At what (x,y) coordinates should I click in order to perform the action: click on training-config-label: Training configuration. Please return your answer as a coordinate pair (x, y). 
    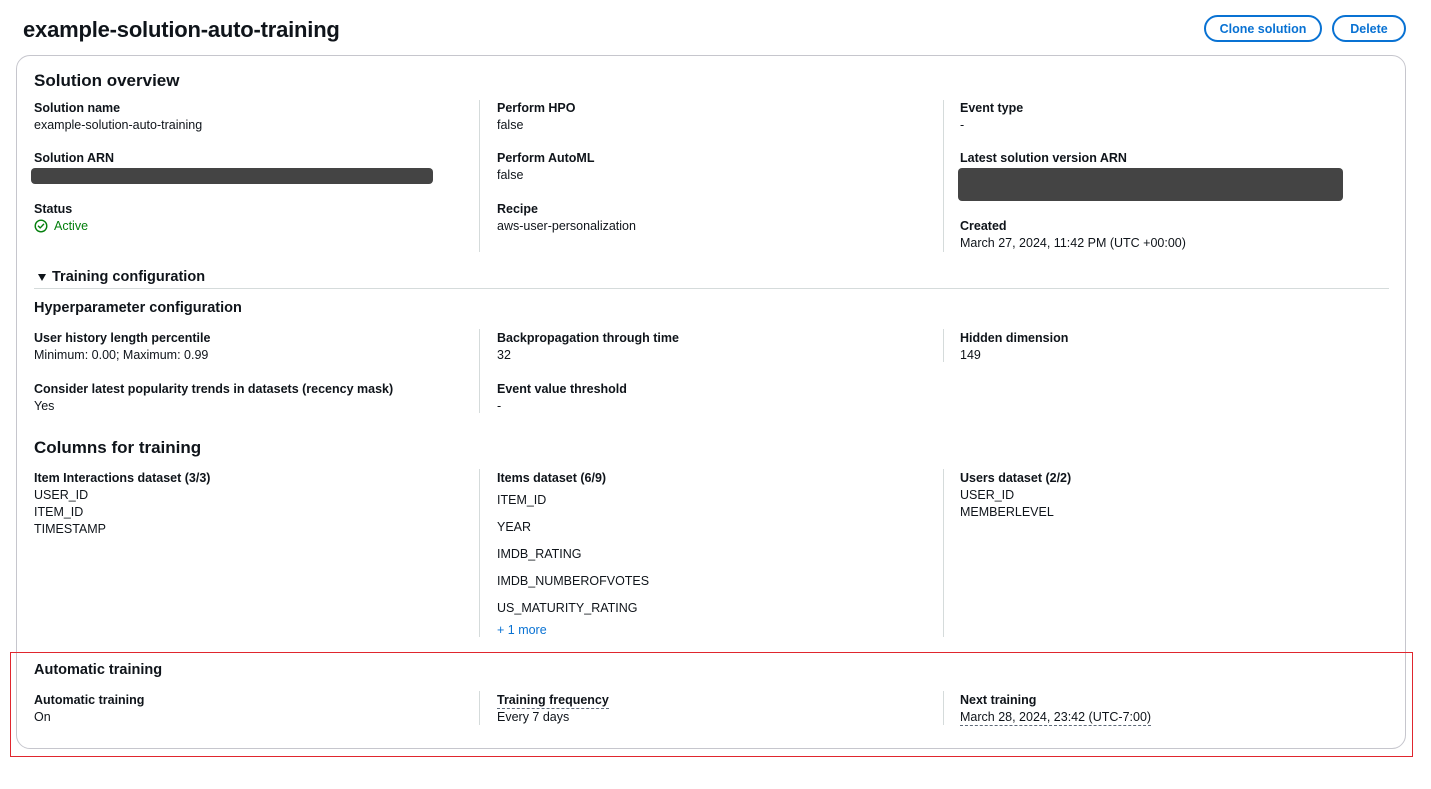
    Looking at the image, I should click on (129, 277).